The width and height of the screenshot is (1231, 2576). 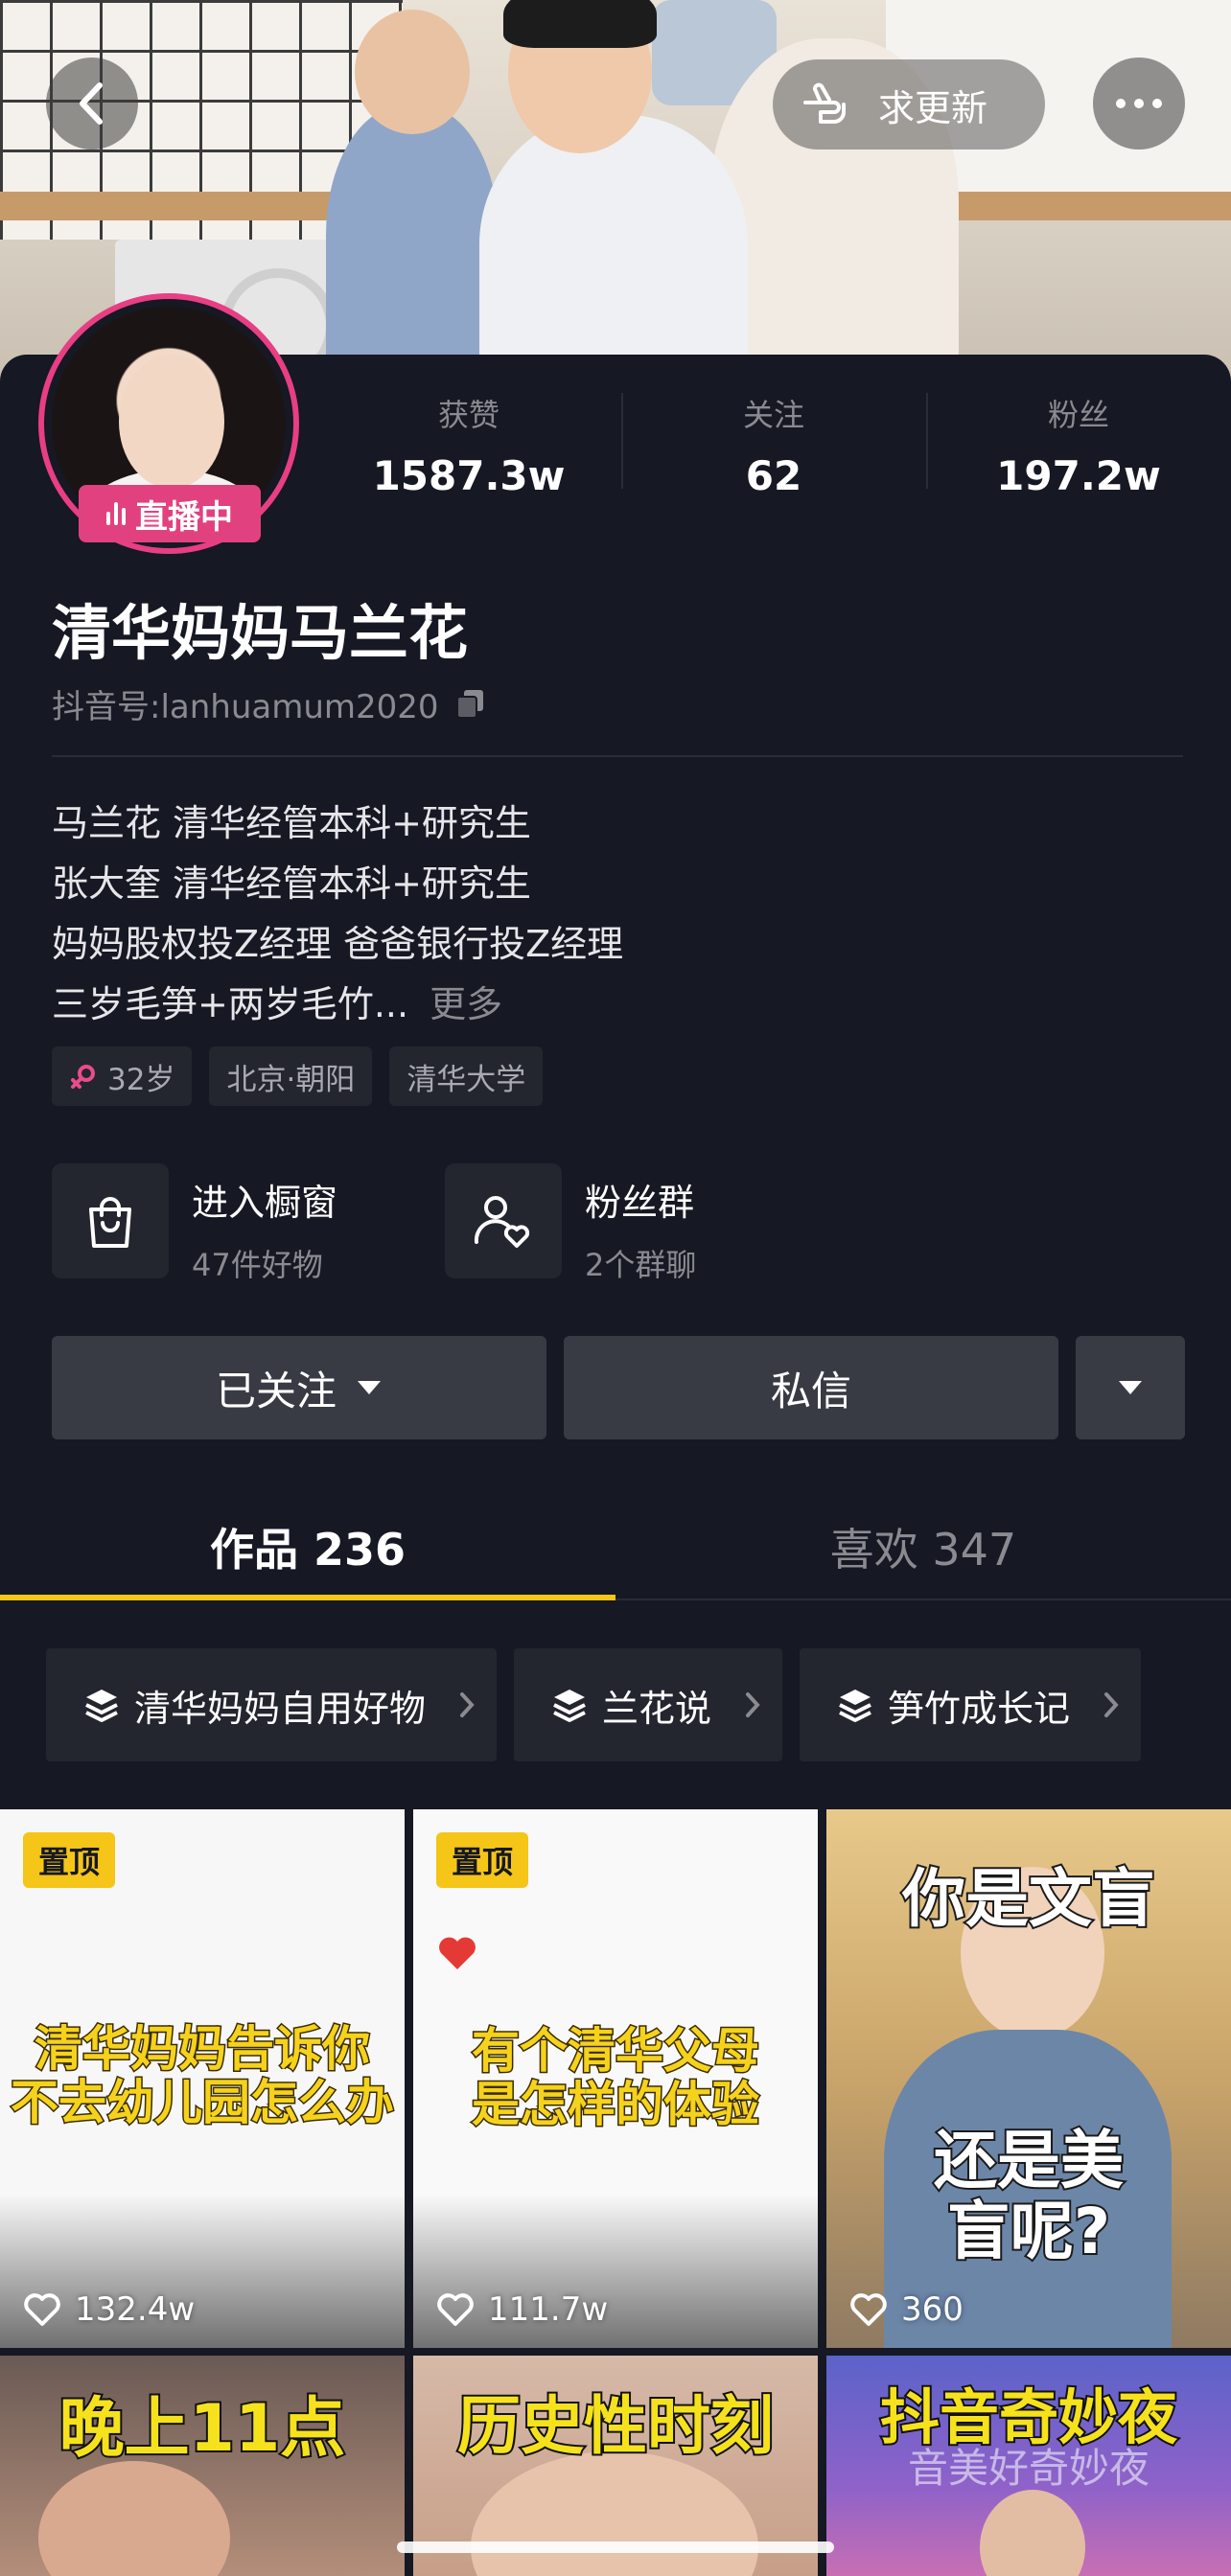 I want to click on fan-group-title: 粉丝群, so click(x=640, y=1203).